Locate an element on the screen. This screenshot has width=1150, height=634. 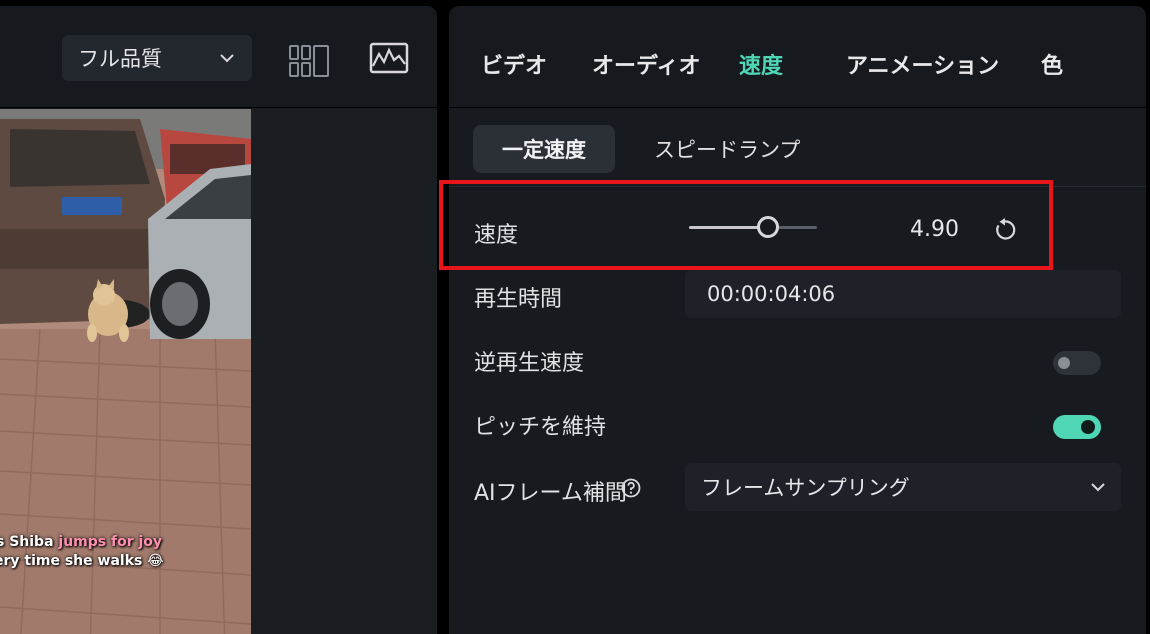
tab-video: ビデオ is located at coordinates (514, 64).